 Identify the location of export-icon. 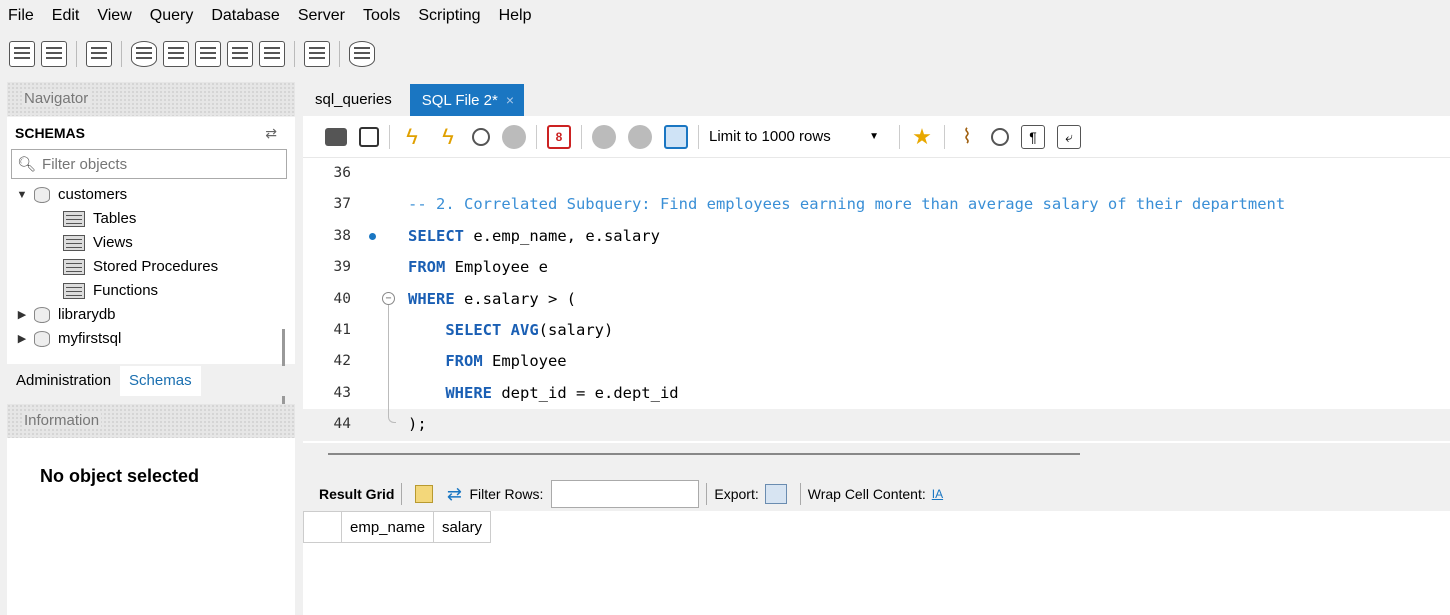
(775, 494).